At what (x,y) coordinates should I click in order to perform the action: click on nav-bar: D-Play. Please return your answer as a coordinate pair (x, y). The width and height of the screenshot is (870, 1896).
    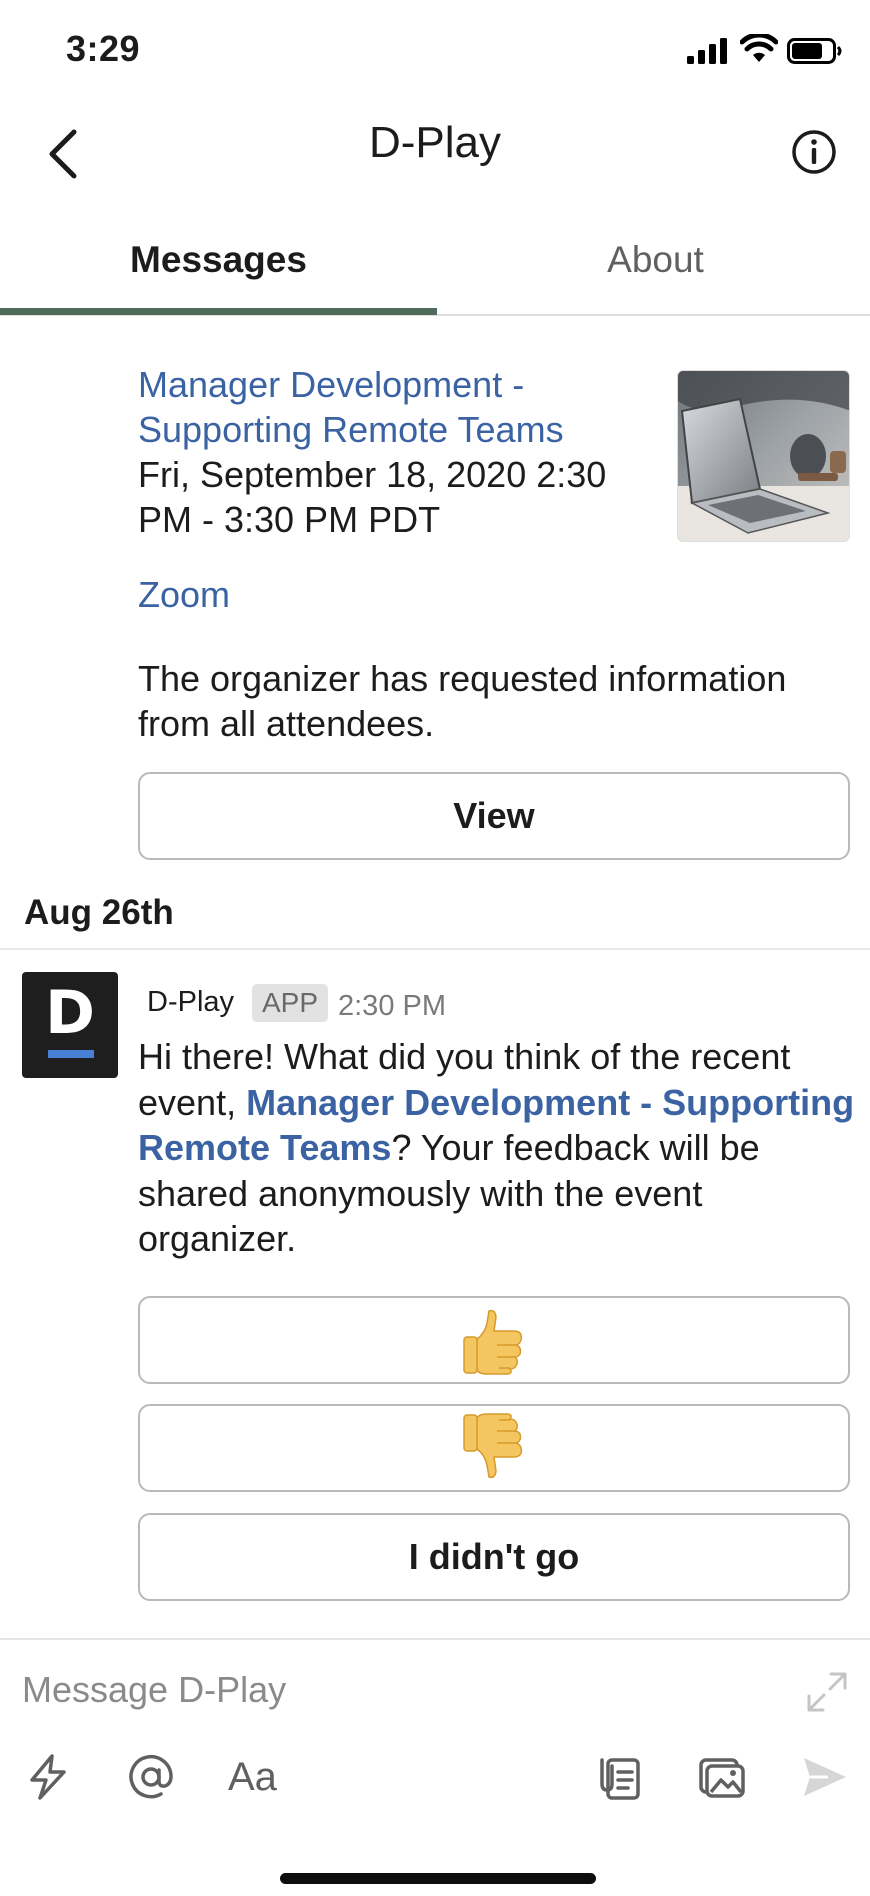
    Looking at the image, I should click on (435, 155).